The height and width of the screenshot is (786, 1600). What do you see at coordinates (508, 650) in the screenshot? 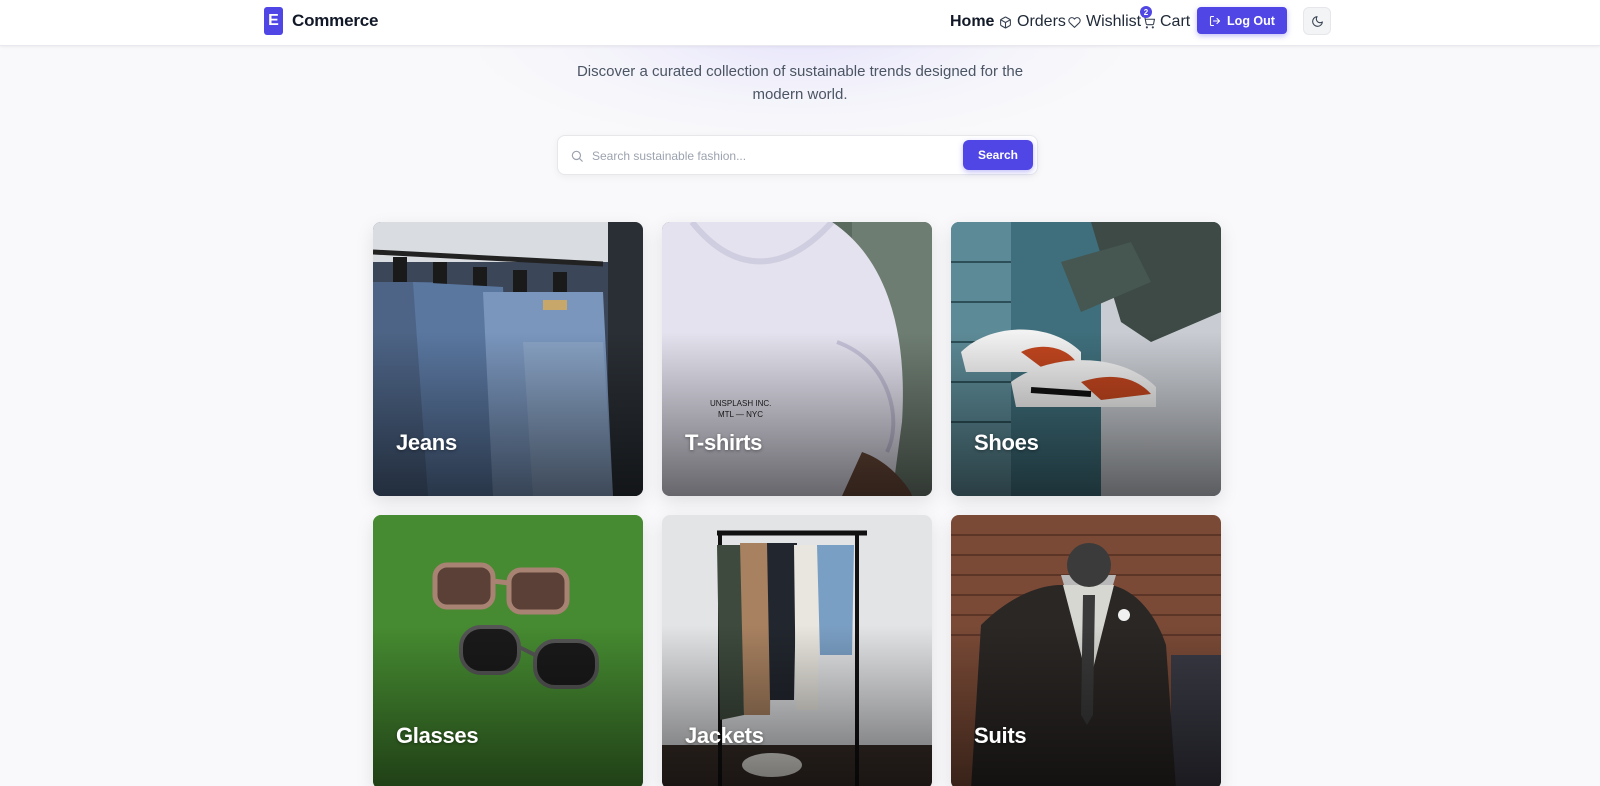
I see `category-card-glasses: Glasses` at bounding box center [508, 650].